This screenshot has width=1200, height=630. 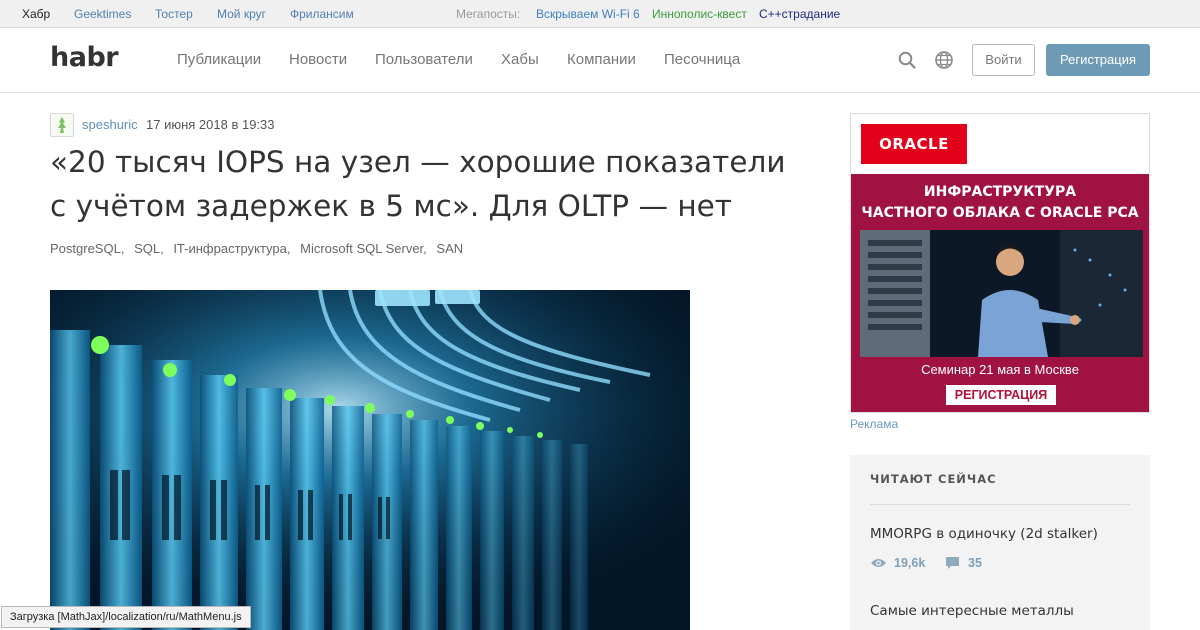 I want to click on divider, so click(x=1000, y=504).